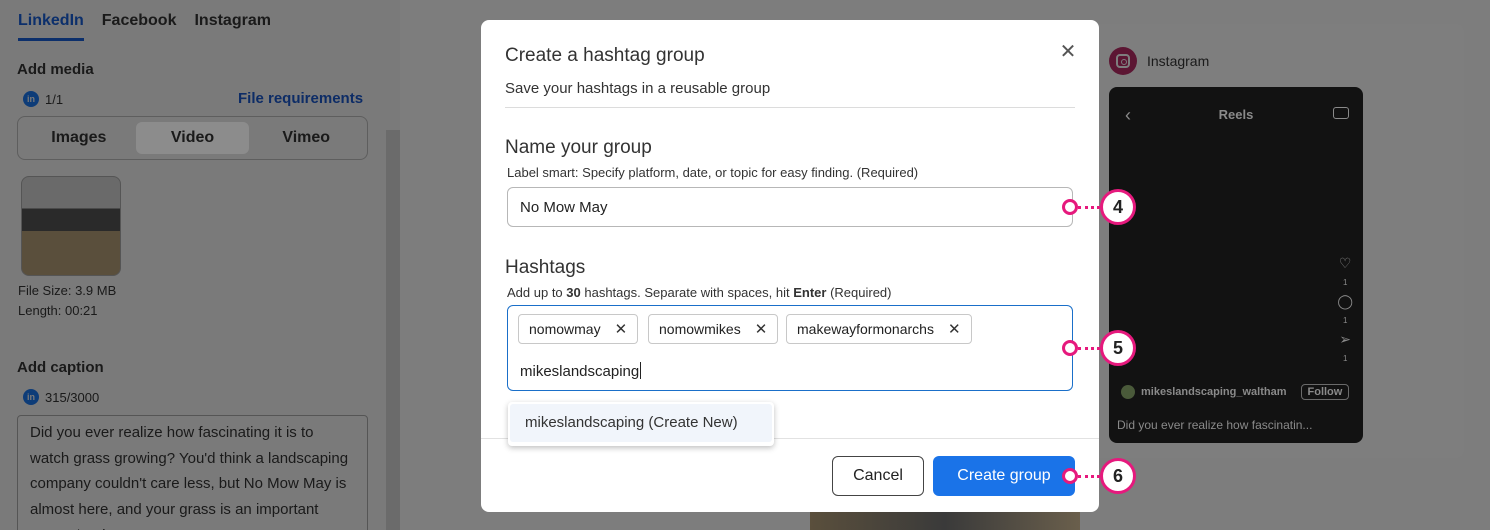  I want to click on group-name-label: Name your group, so click(578, 147).